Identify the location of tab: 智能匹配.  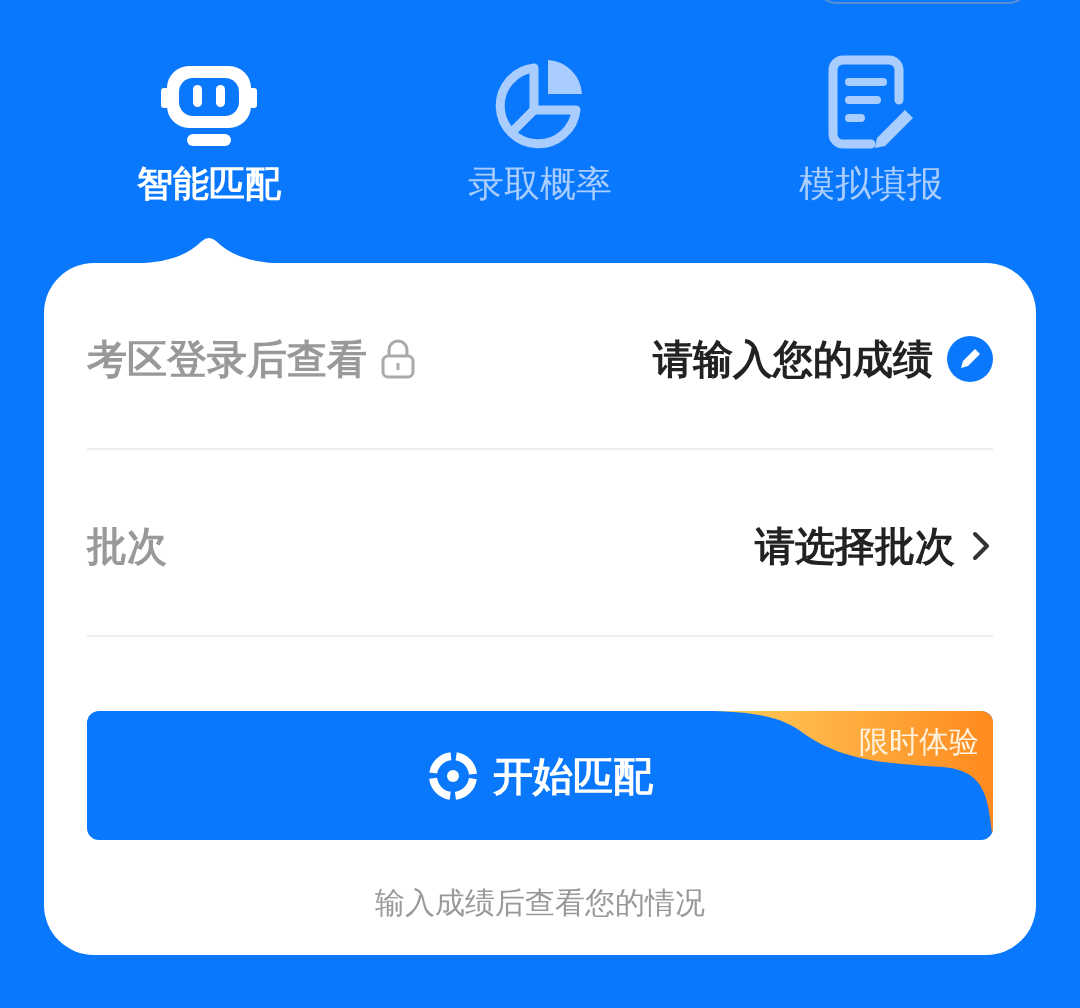
(209, 157).